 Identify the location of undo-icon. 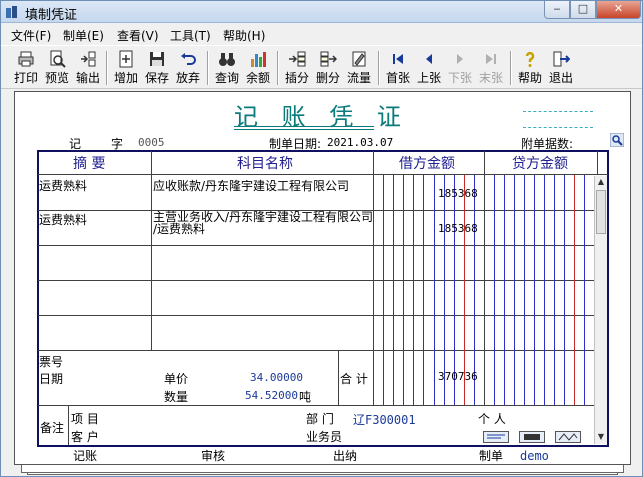
(188, 59).